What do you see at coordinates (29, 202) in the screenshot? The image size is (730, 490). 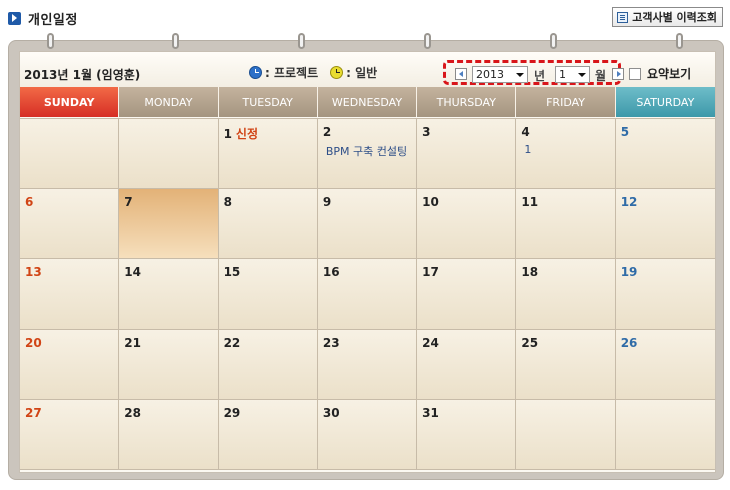 I see `day-number: 6` at bounding box center [29, 202].